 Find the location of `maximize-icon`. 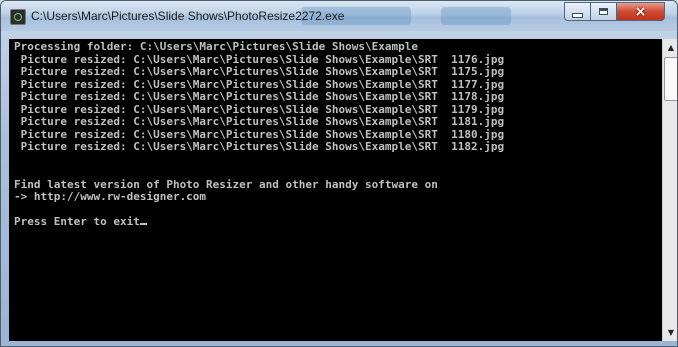

maximize-icon is located at coordinates (603, 11).